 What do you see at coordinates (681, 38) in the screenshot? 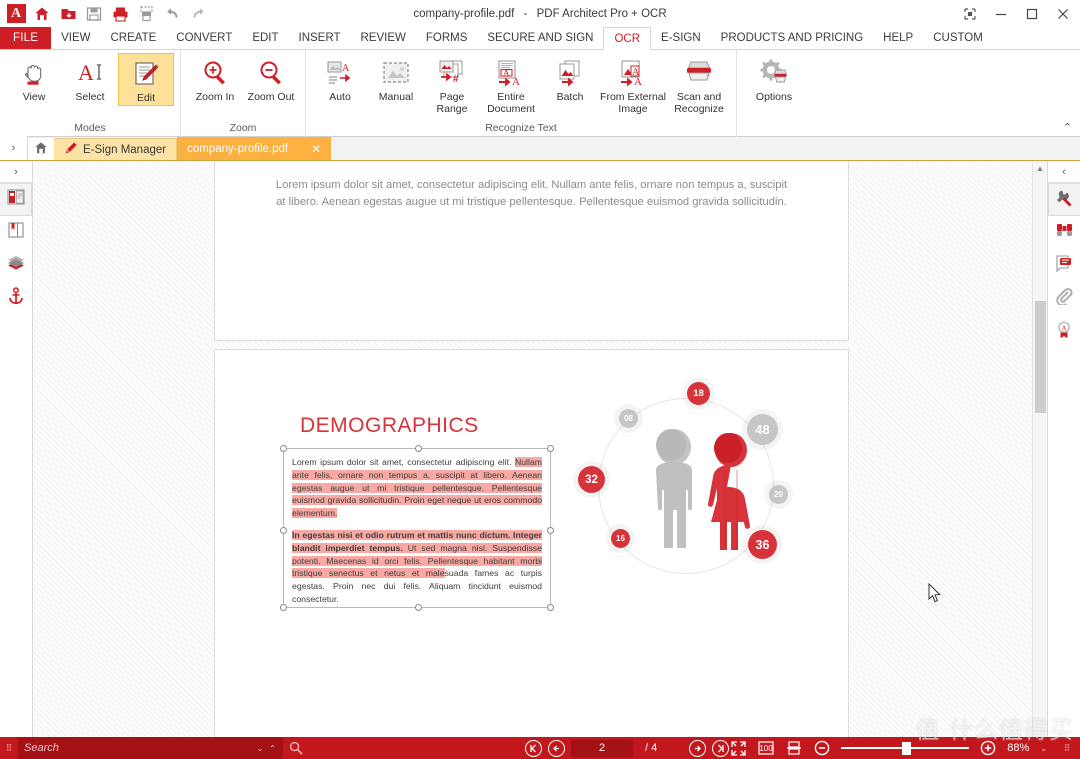
I see `menu-item-e-sign: E-SIGN` at bounding box center [681, 38].